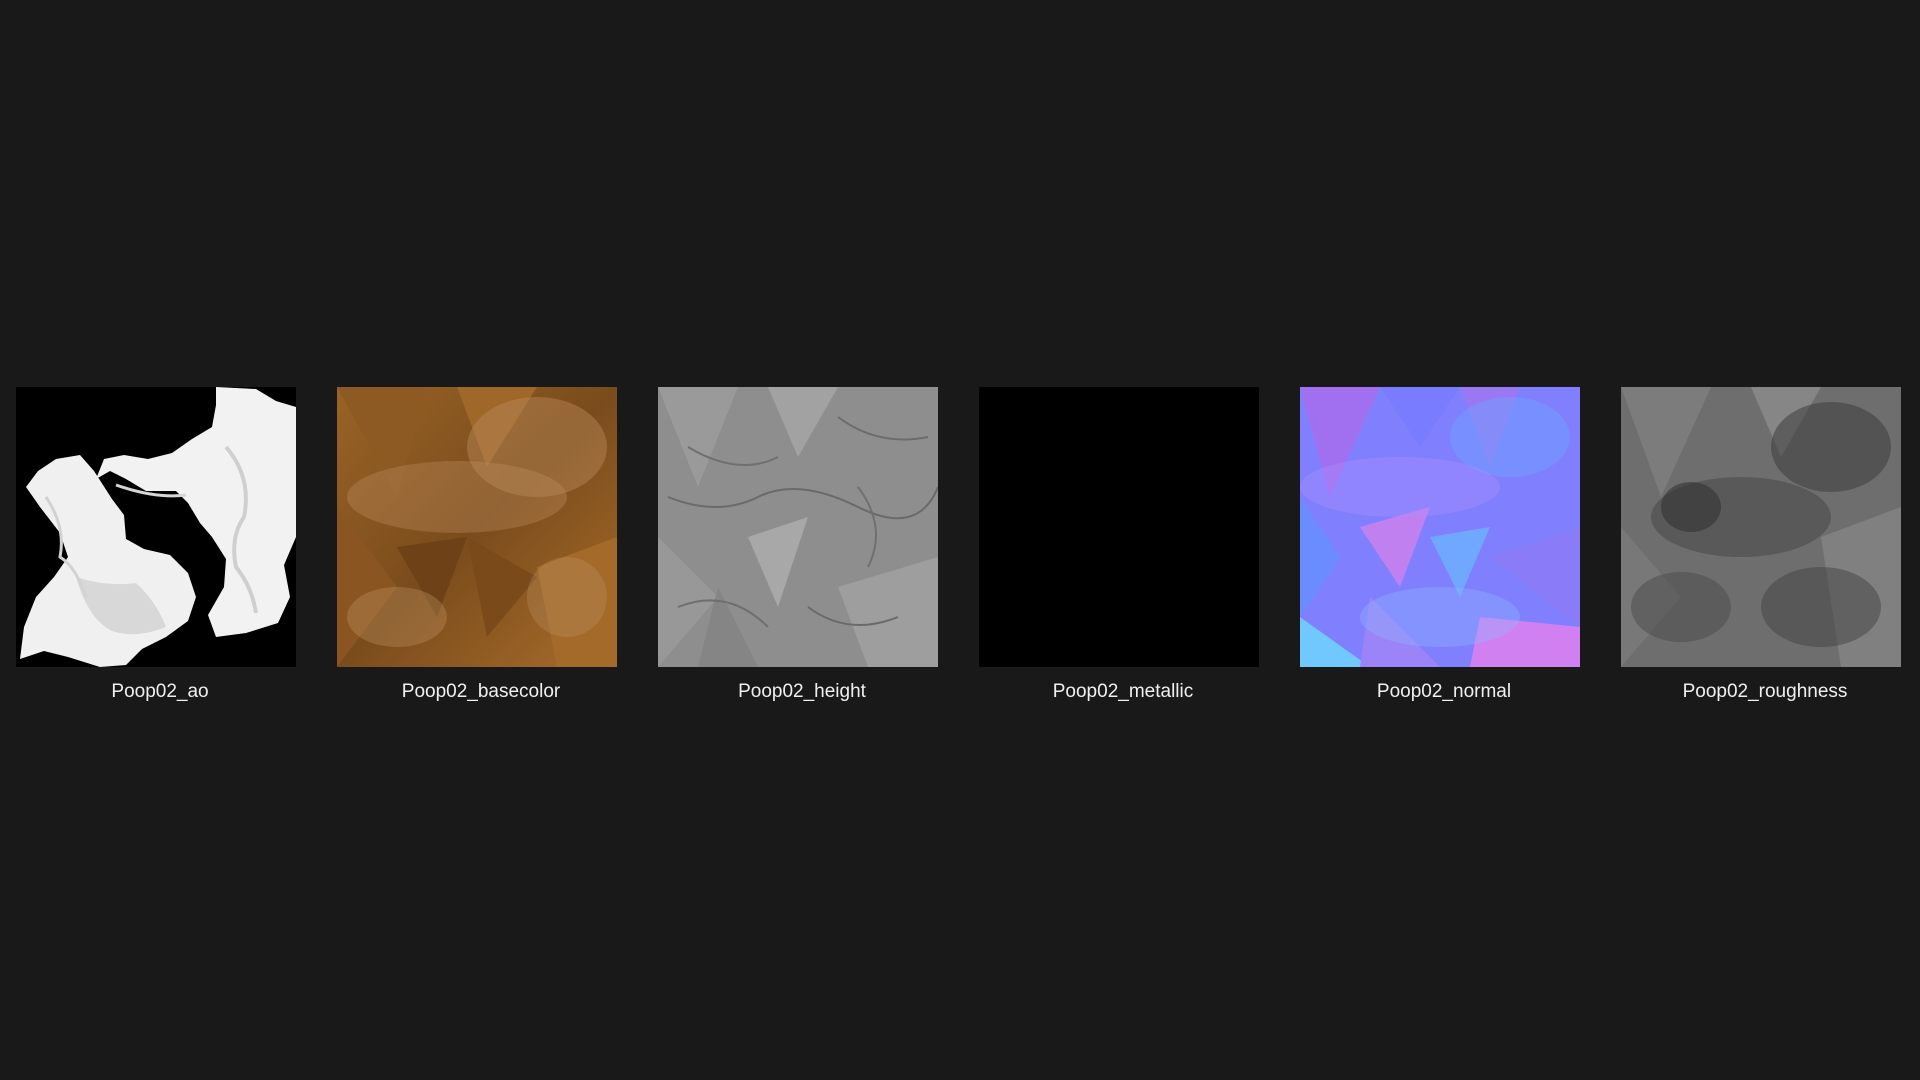  I want to click on height-map-image, so click(798, 527).